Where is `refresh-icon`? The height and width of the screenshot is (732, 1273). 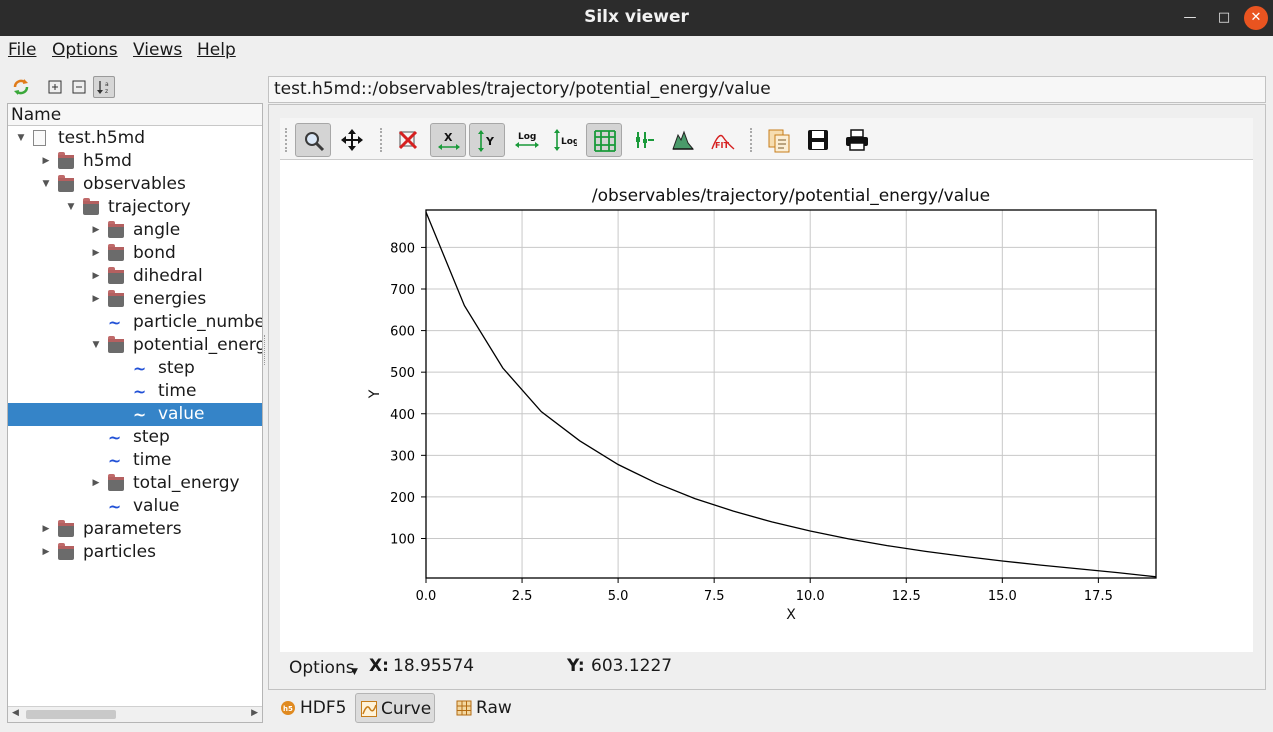
refresh-icon is located at coordinates (21, 87).